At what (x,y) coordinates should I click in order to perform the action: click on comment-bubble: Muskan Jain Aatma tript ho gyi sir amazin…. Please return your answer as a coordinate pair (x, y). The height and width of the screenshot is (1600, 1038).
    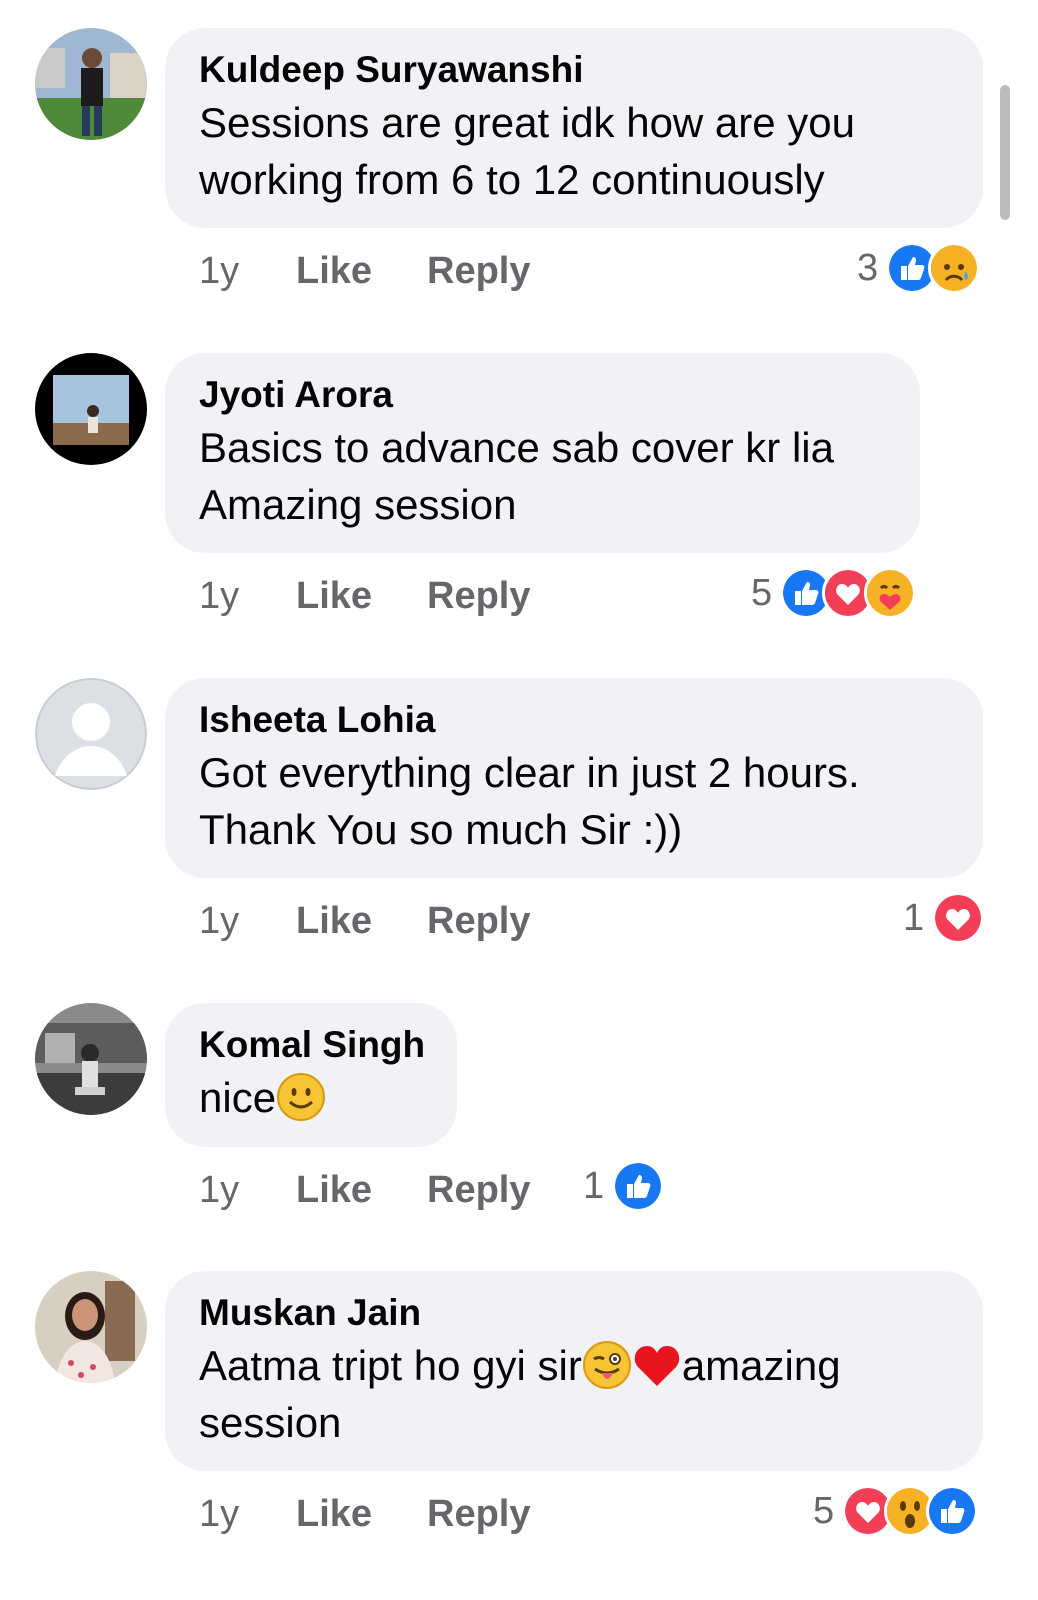
    Looking at the image, I should click on (574, 1371).